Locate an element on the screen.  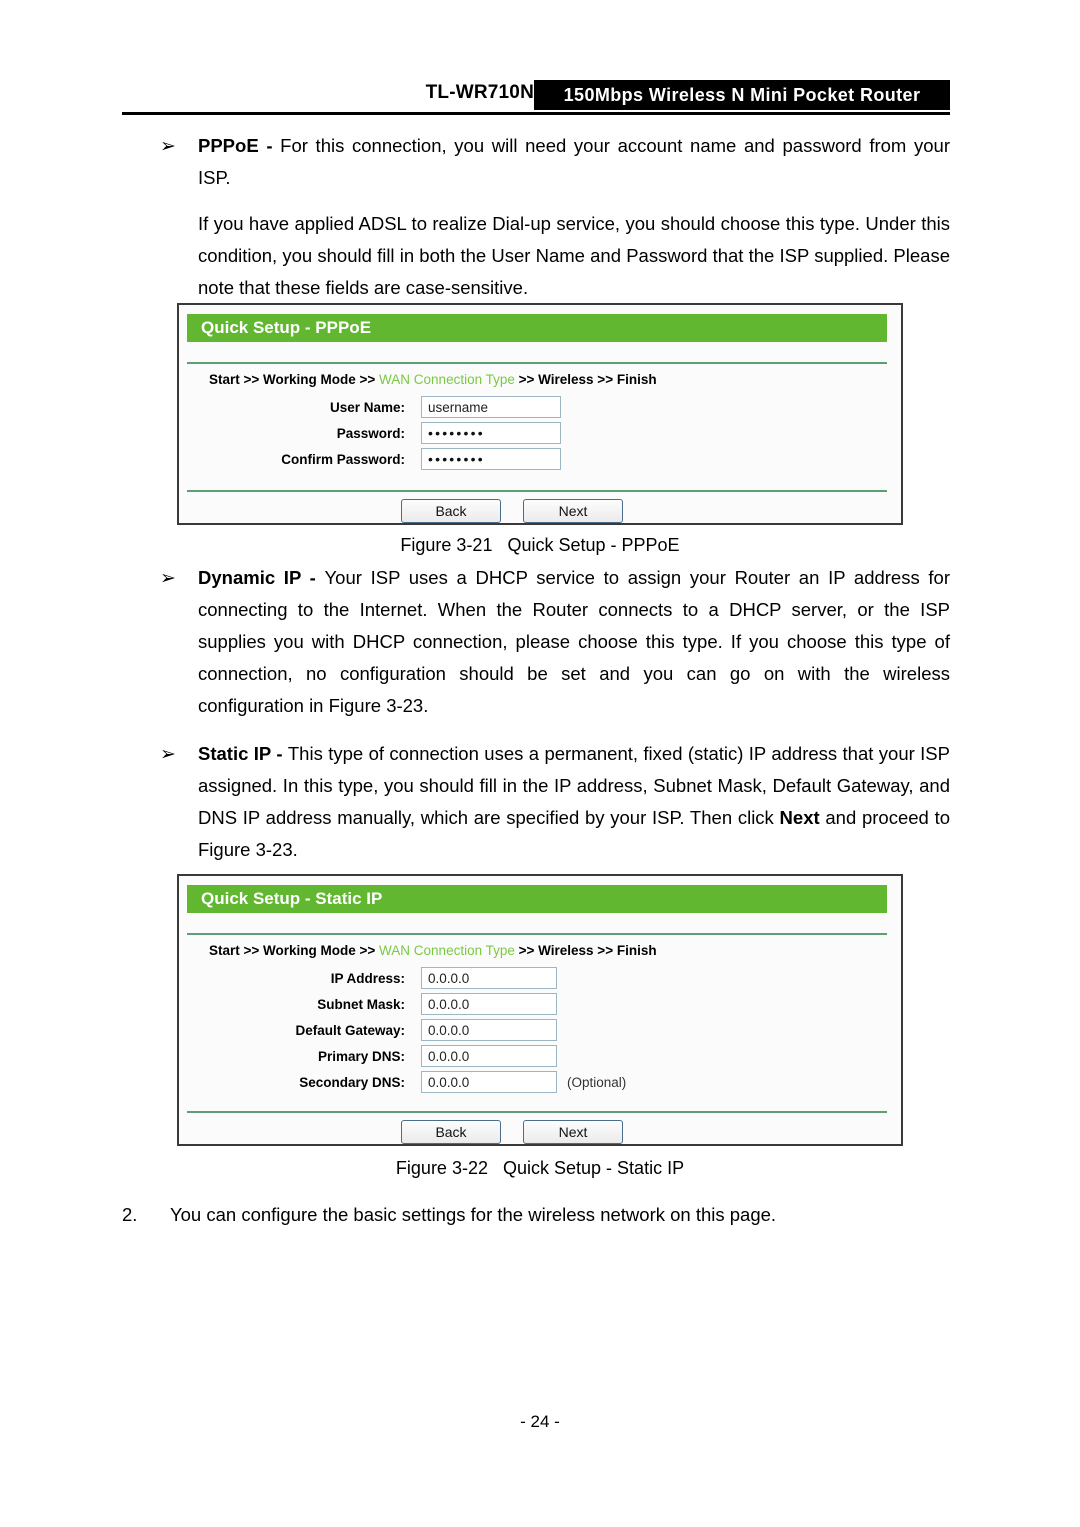
input-confirm-password: •••••••• is located at coordinates (491, 459).